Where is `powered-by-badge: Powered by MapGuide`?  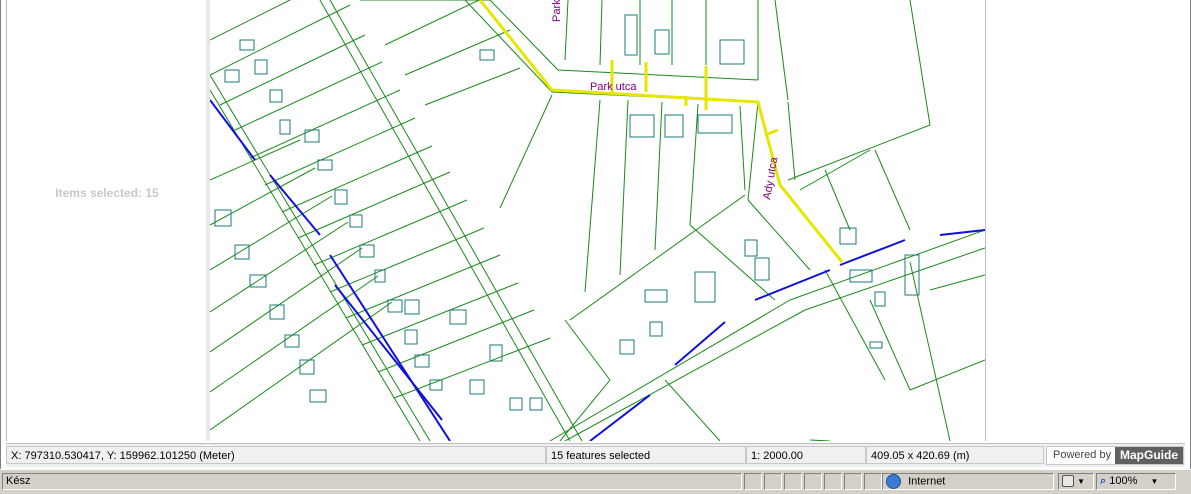
powered-by-badge: Powered by MapGuide is located at coordinates (1115, 455).